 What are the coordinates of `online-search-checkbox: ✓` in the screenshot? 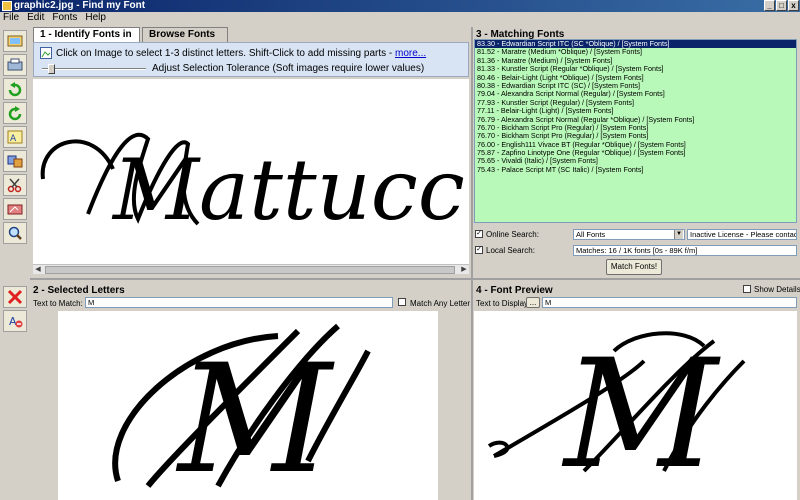 It's located at (479, 234).